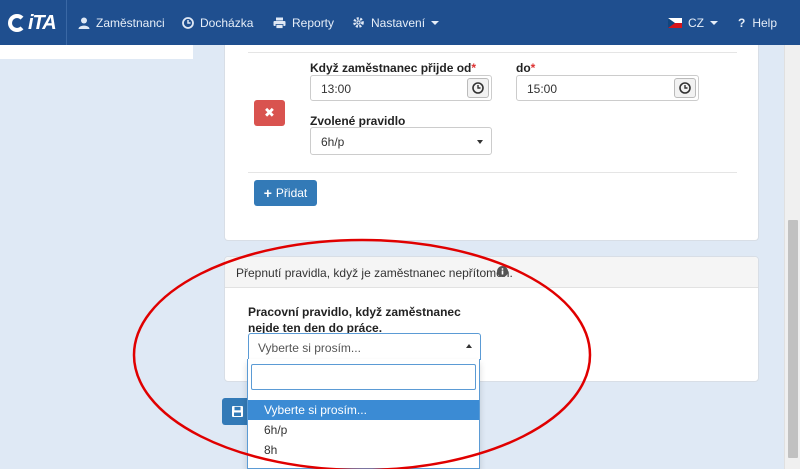  I want to click on info-icon, so click(502, 271).